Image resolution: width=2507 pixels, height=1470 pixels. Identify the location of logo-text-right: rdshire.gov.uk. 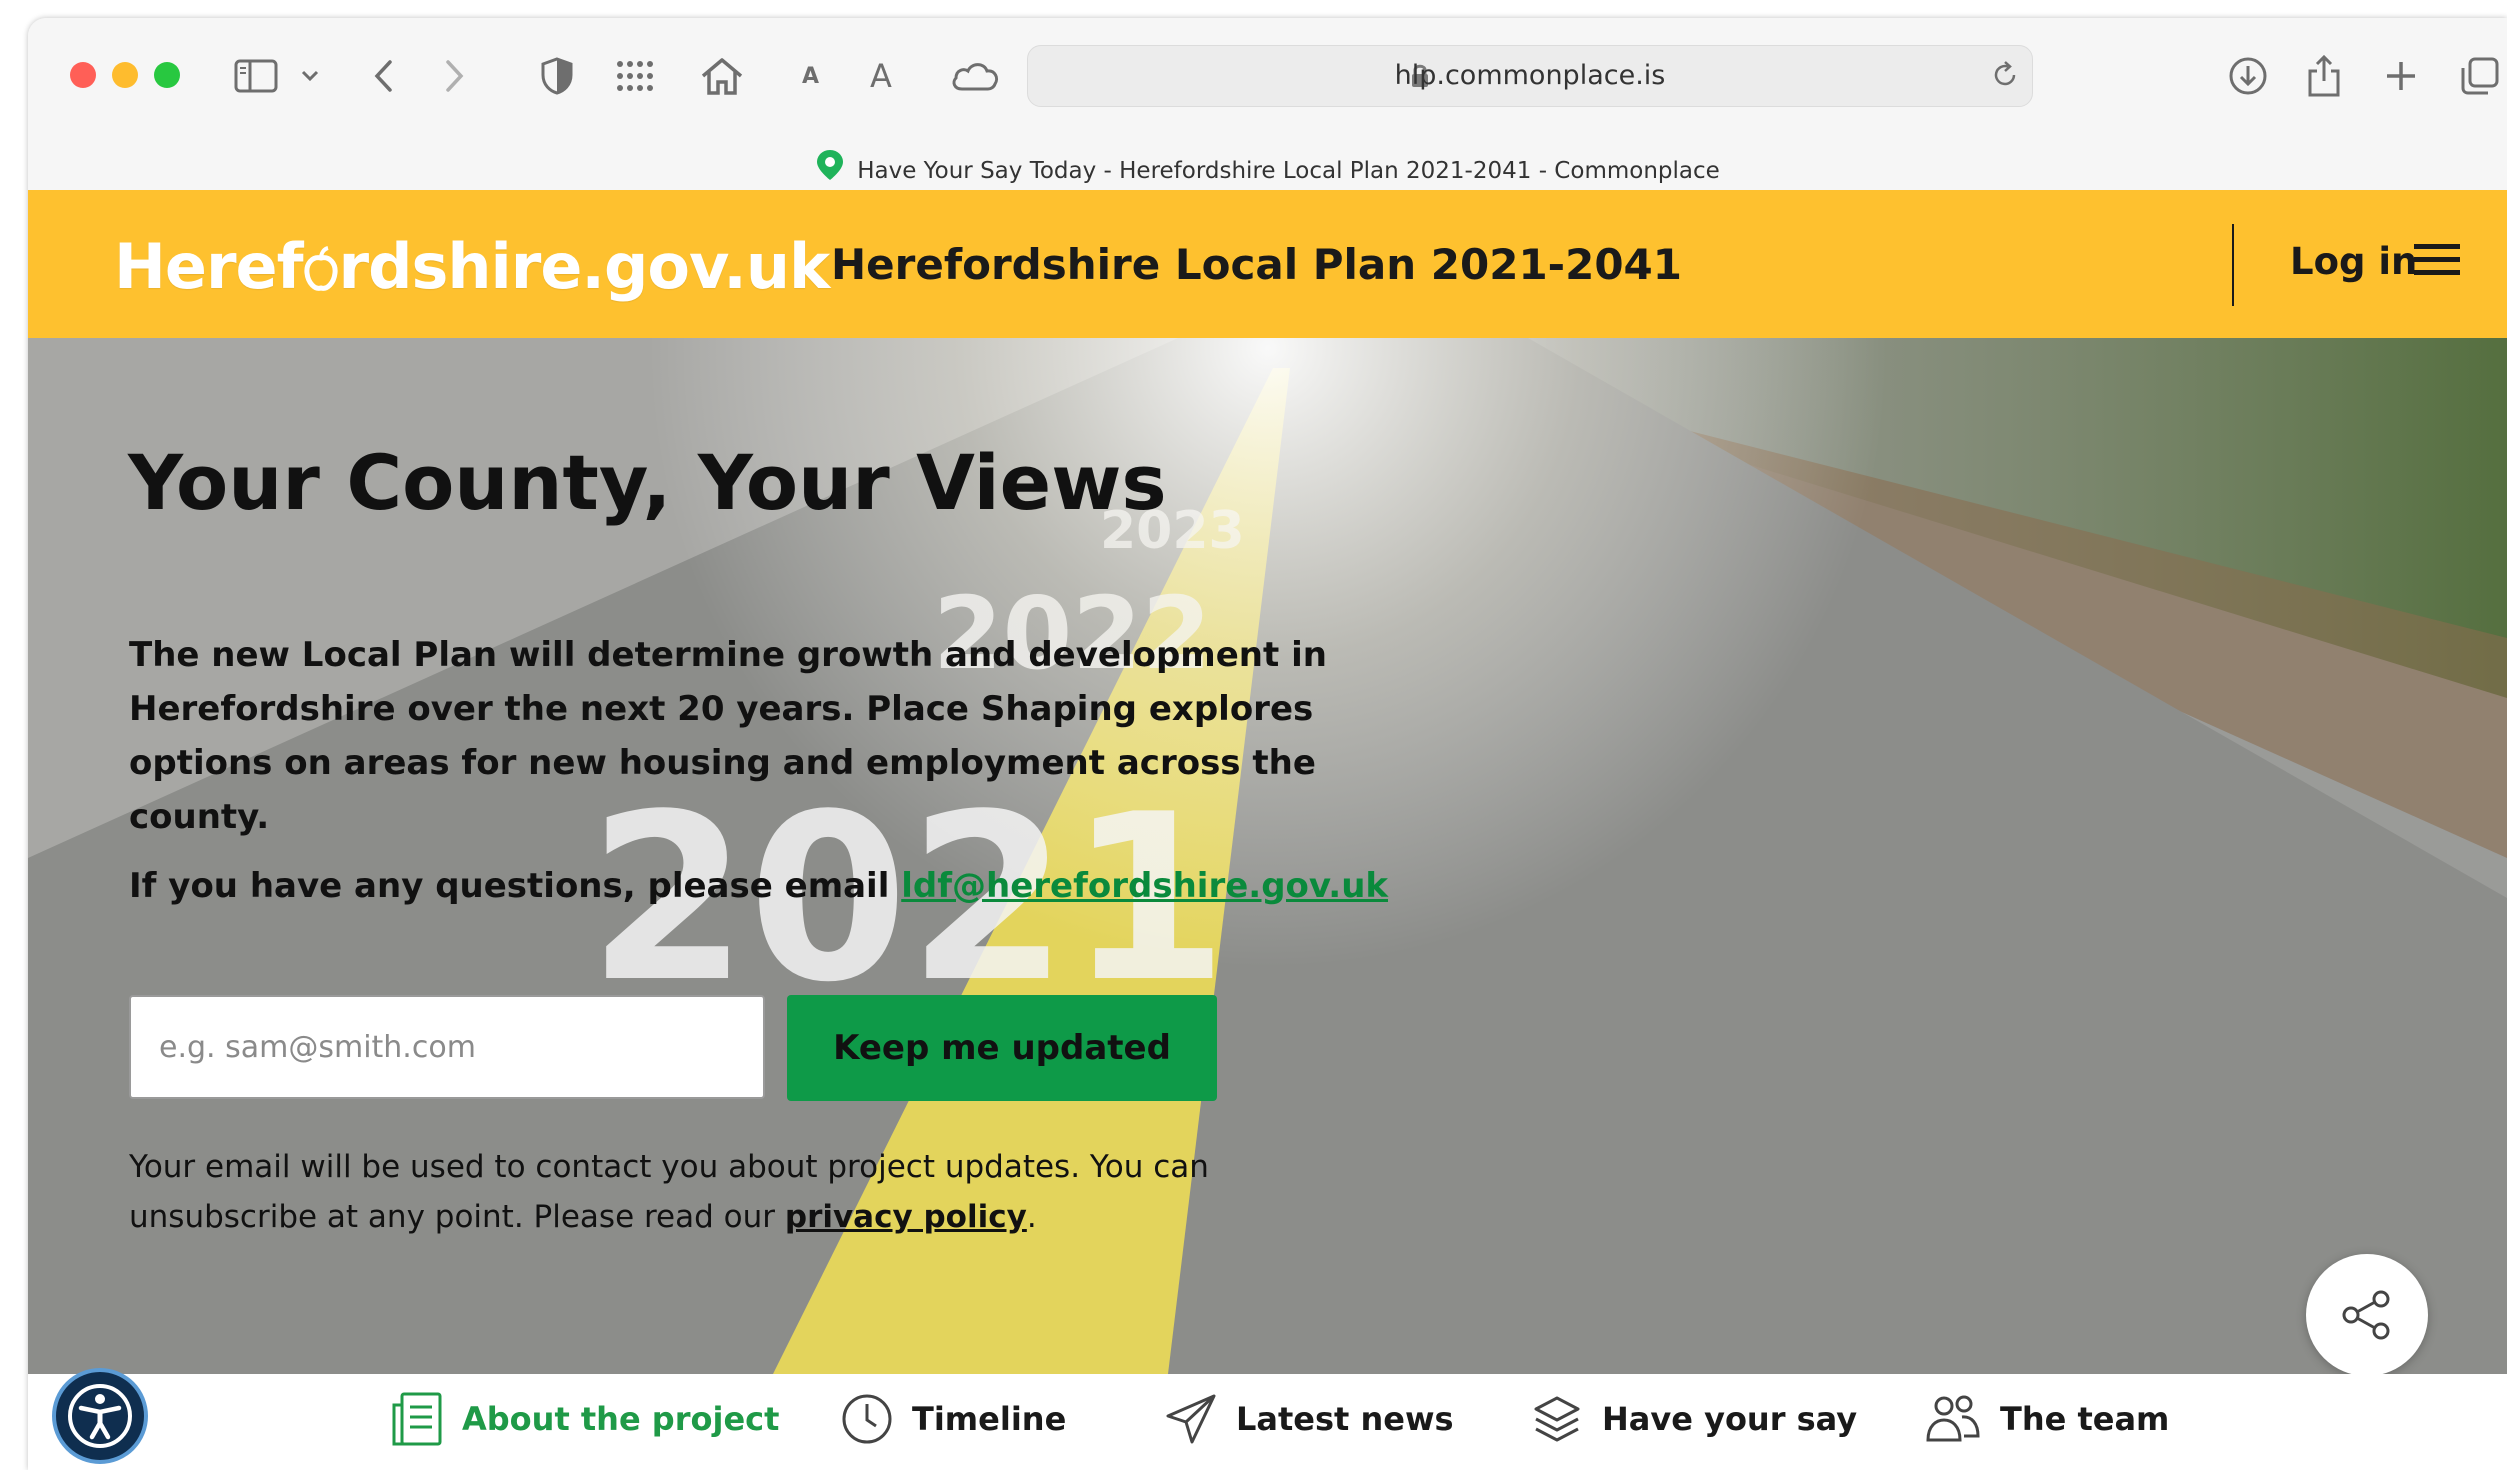
(584, 266).